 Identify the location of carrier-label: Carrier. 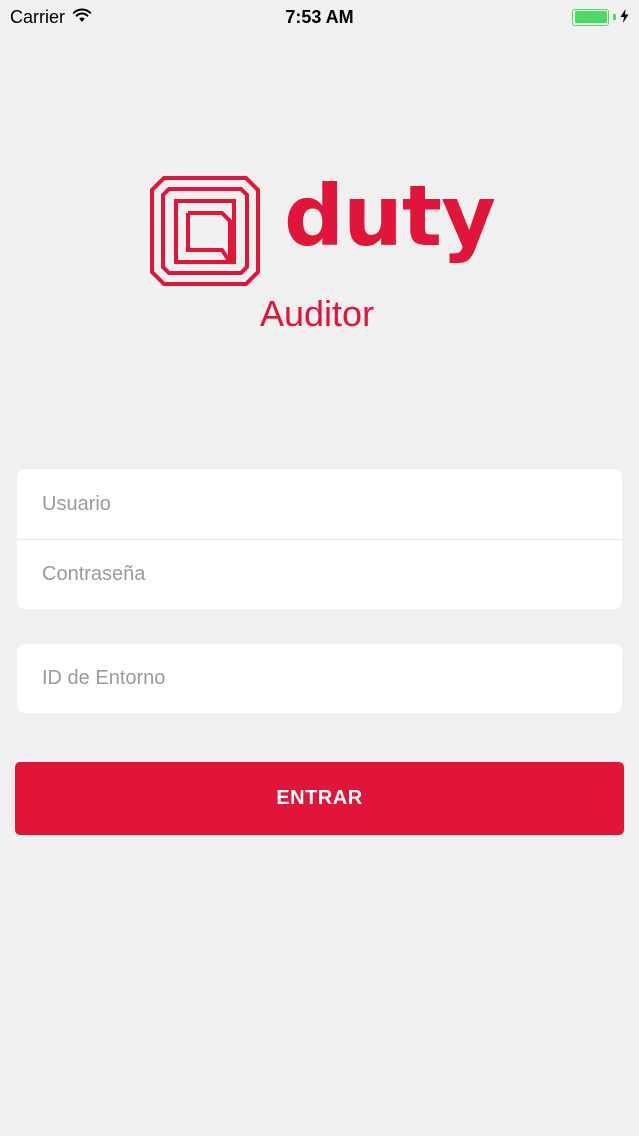
(38, 16).